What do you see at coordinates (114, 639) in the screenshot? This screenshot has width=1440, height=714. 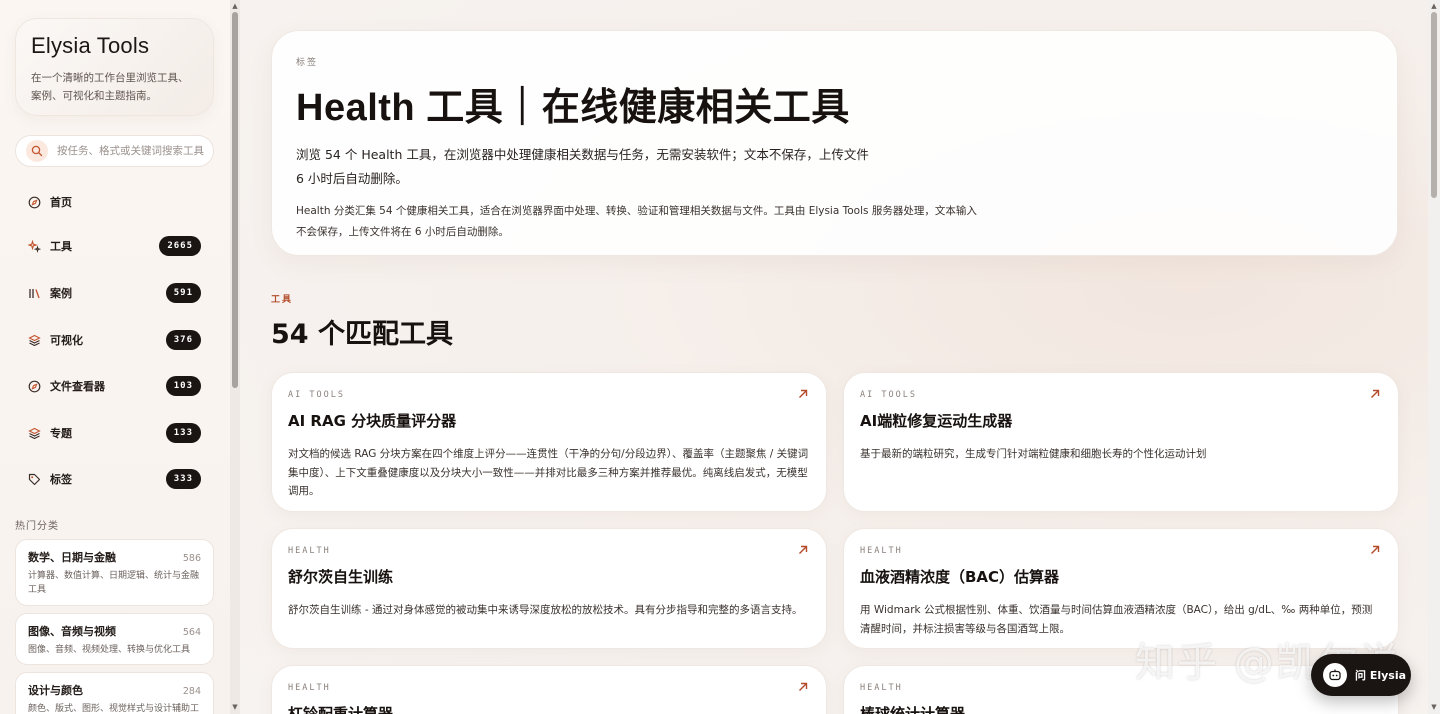 I see `category-card: 图像、音频与视频 564 图像、音频、视频处理、转换与优化工具` at bounding box center [114, 639].